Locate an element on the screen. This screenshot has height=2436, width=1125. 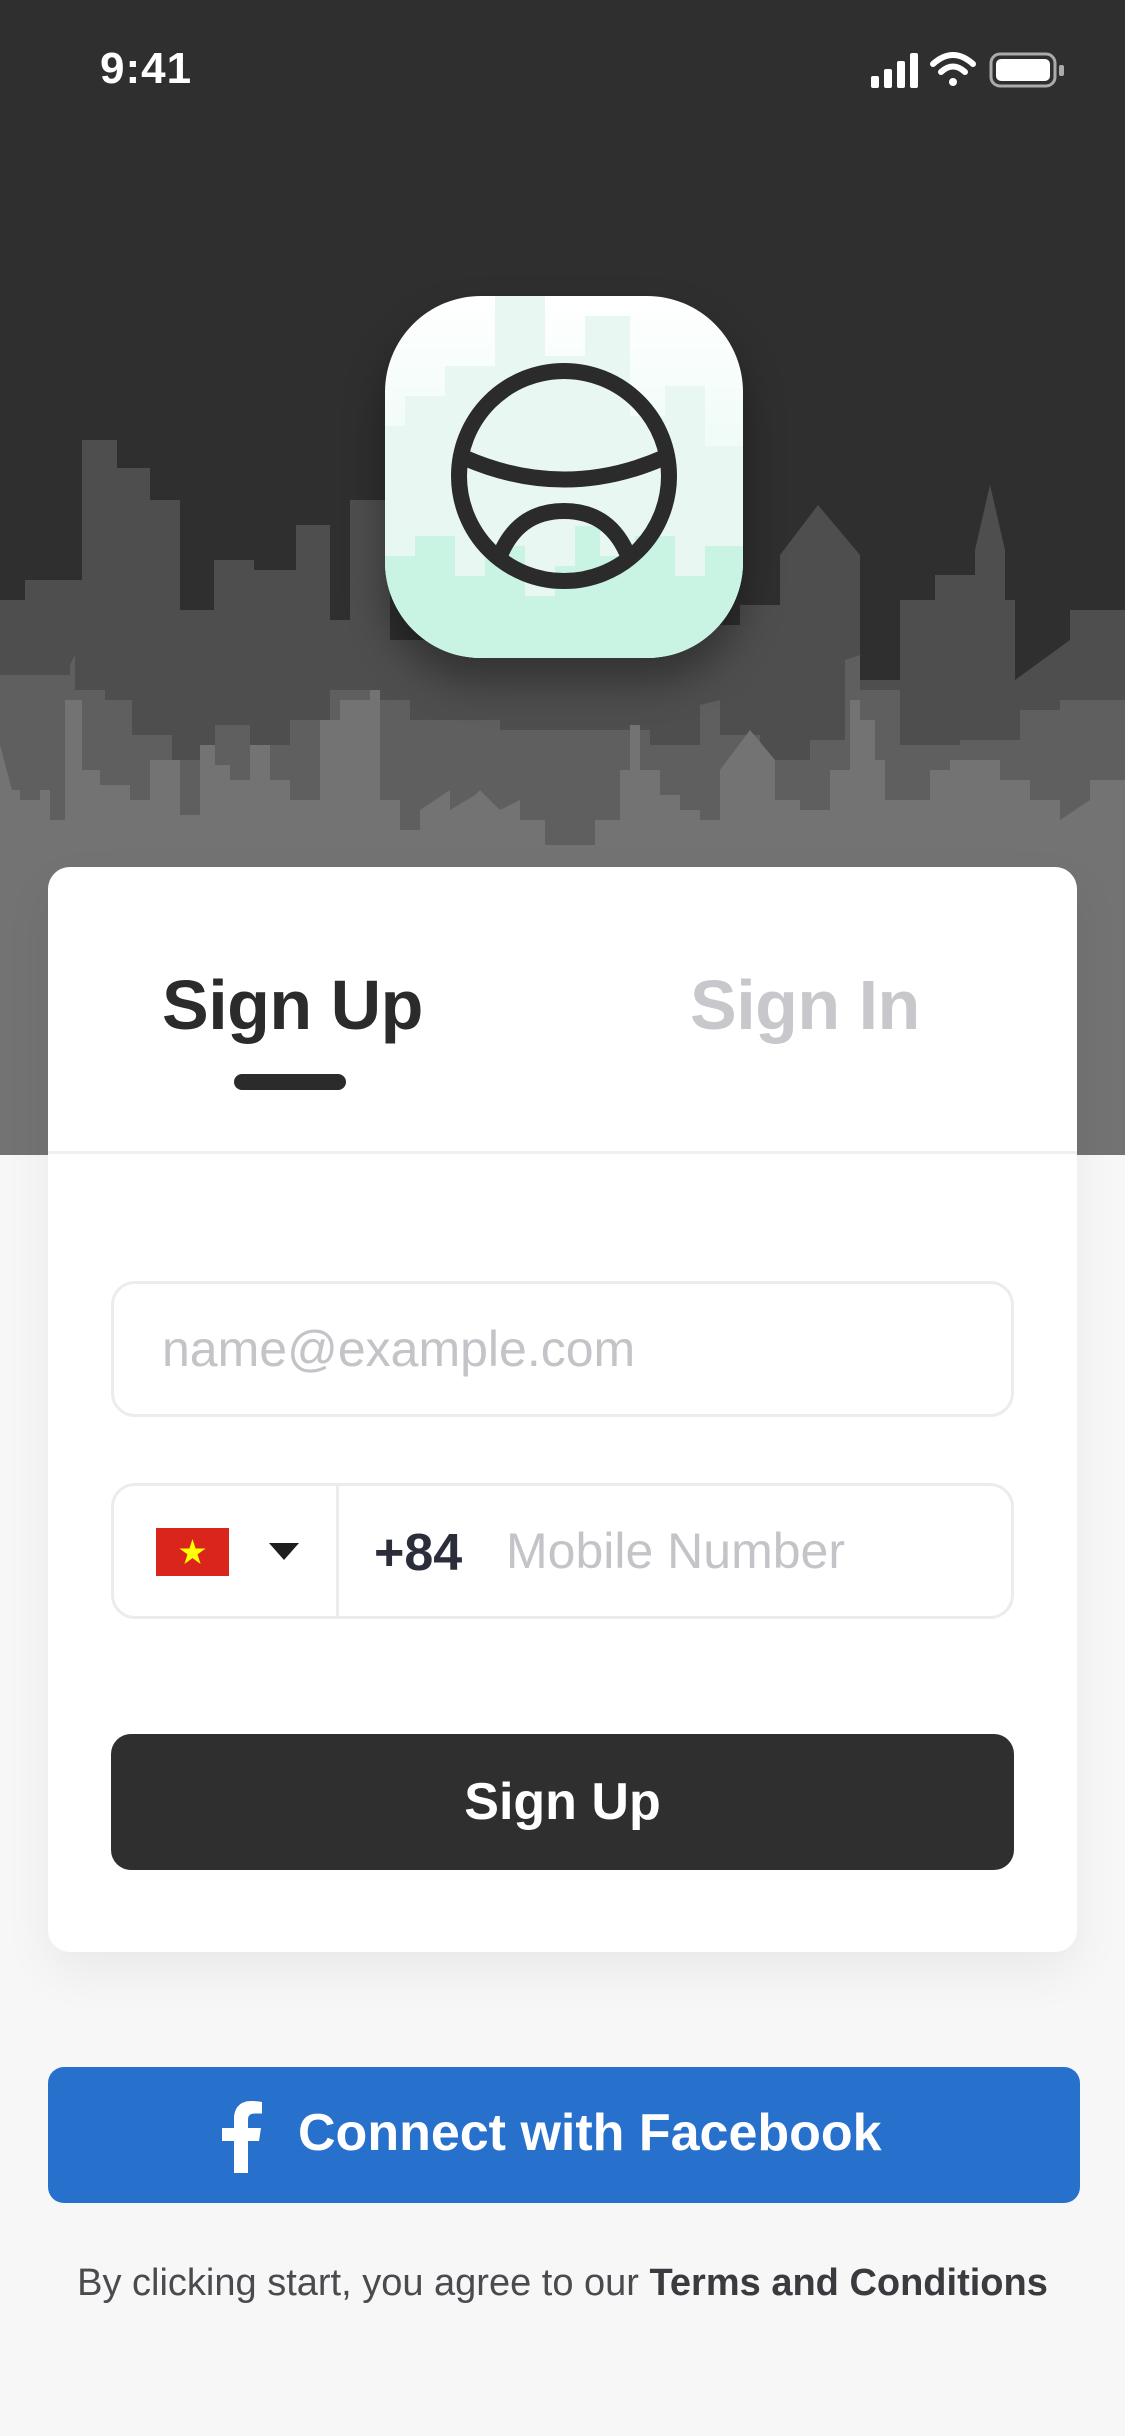
phone-field: +84 is located at coordinates (562, 1551).